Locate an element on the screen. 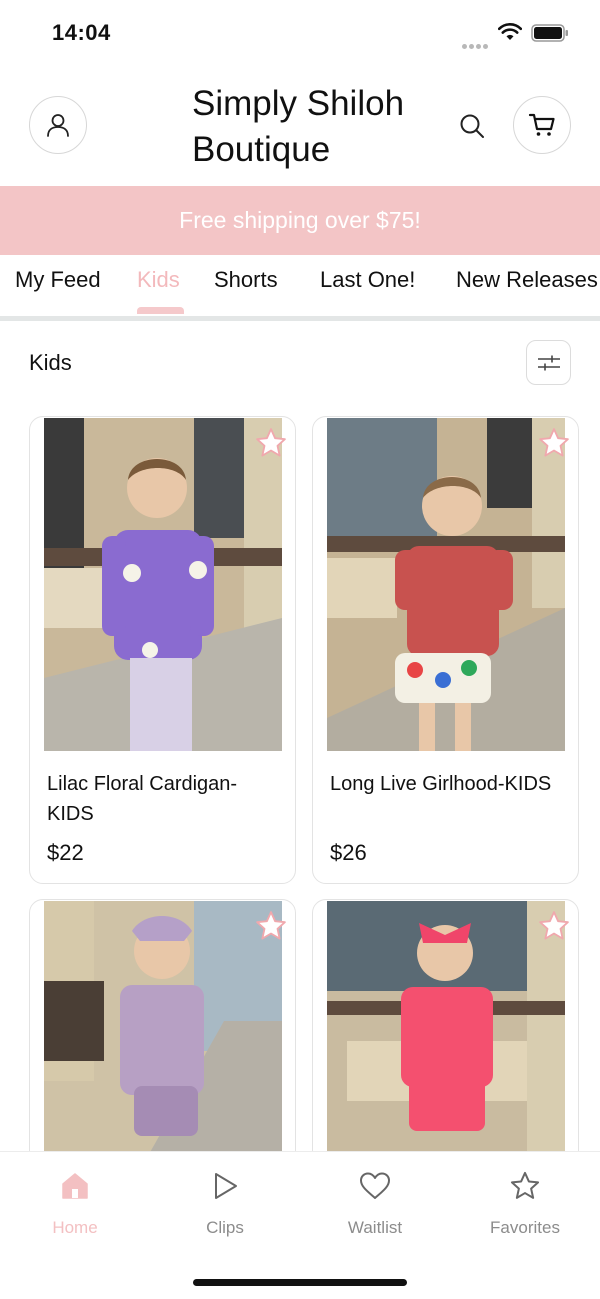 This screenshot has height=1299, width=600. product-price: $26 is located at coordinates (348, 852).